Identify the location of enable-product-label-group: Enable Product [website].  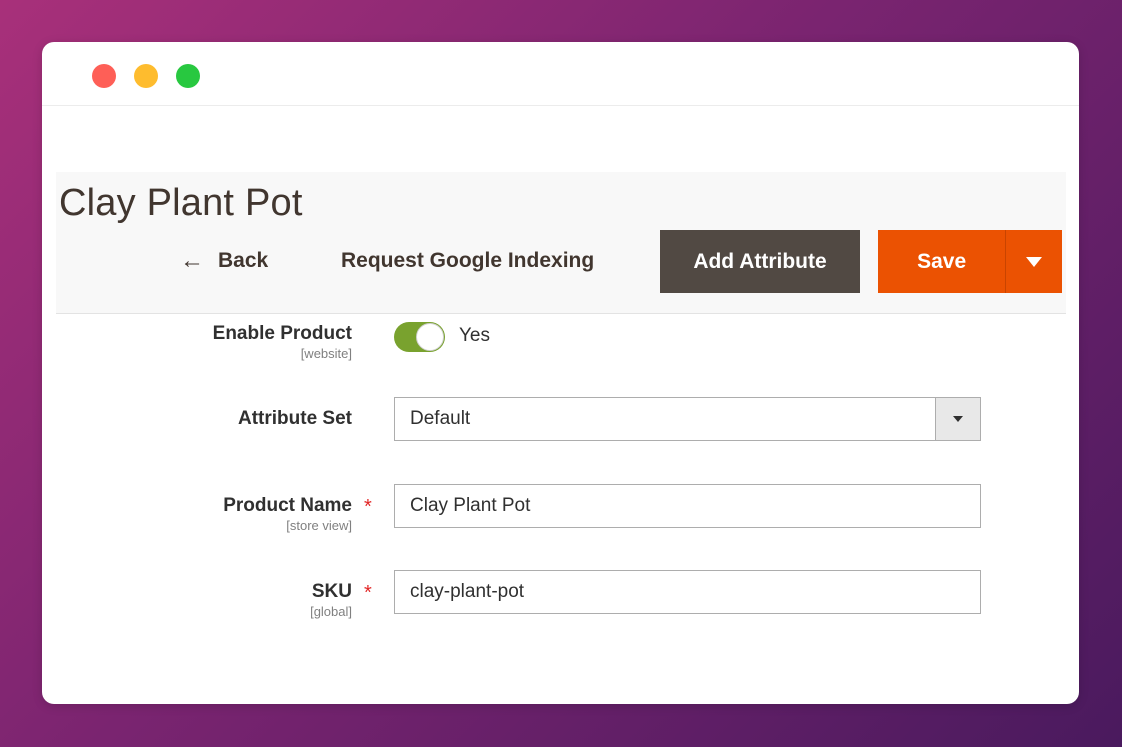
(282, 342).